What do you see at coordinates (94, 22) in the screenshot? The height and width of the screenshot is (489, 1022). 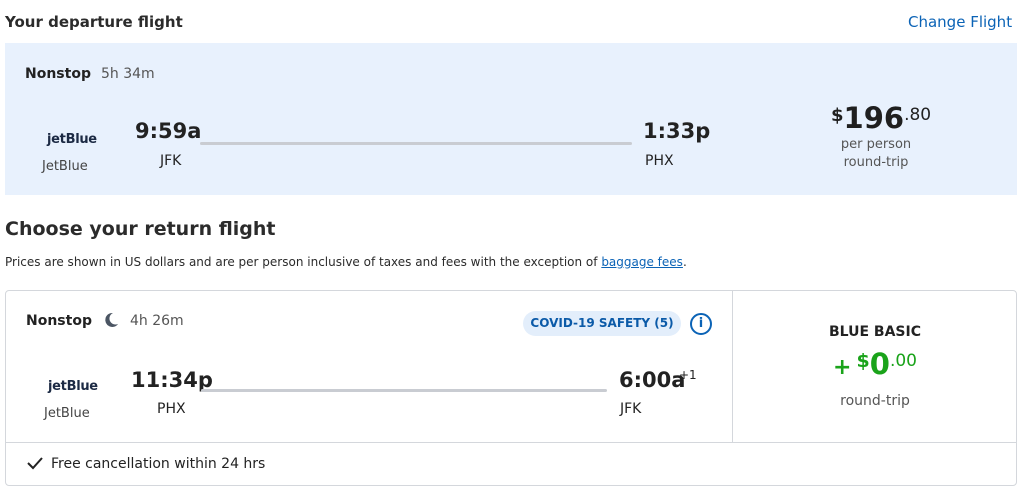 I see `departure-title: Your departure flight` at bounding box center [94, 22].